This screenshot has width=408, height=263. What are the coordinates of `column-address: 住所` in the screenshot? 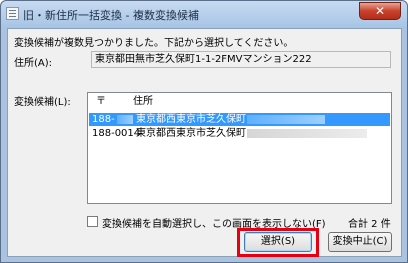 It's located at (143, 101).